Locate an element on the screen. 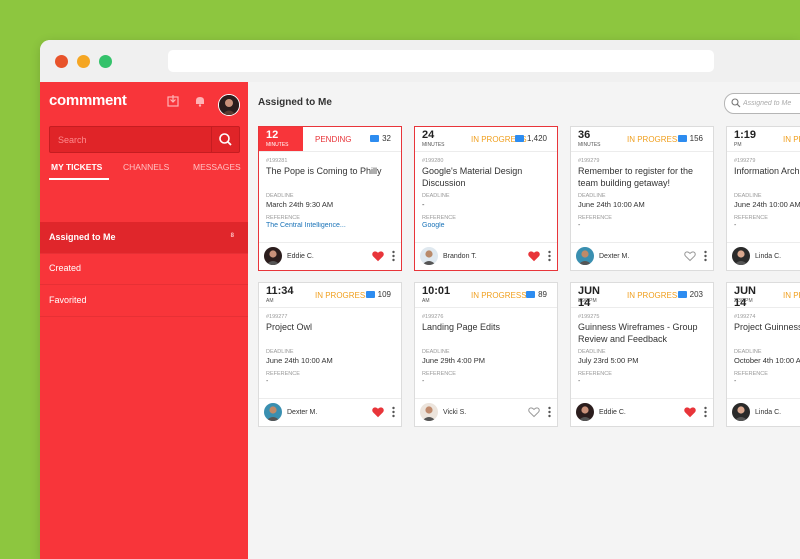 The width and height of the screenshot is (800, 559). comment-count-value: 89 is located at coordinates (542, 294).